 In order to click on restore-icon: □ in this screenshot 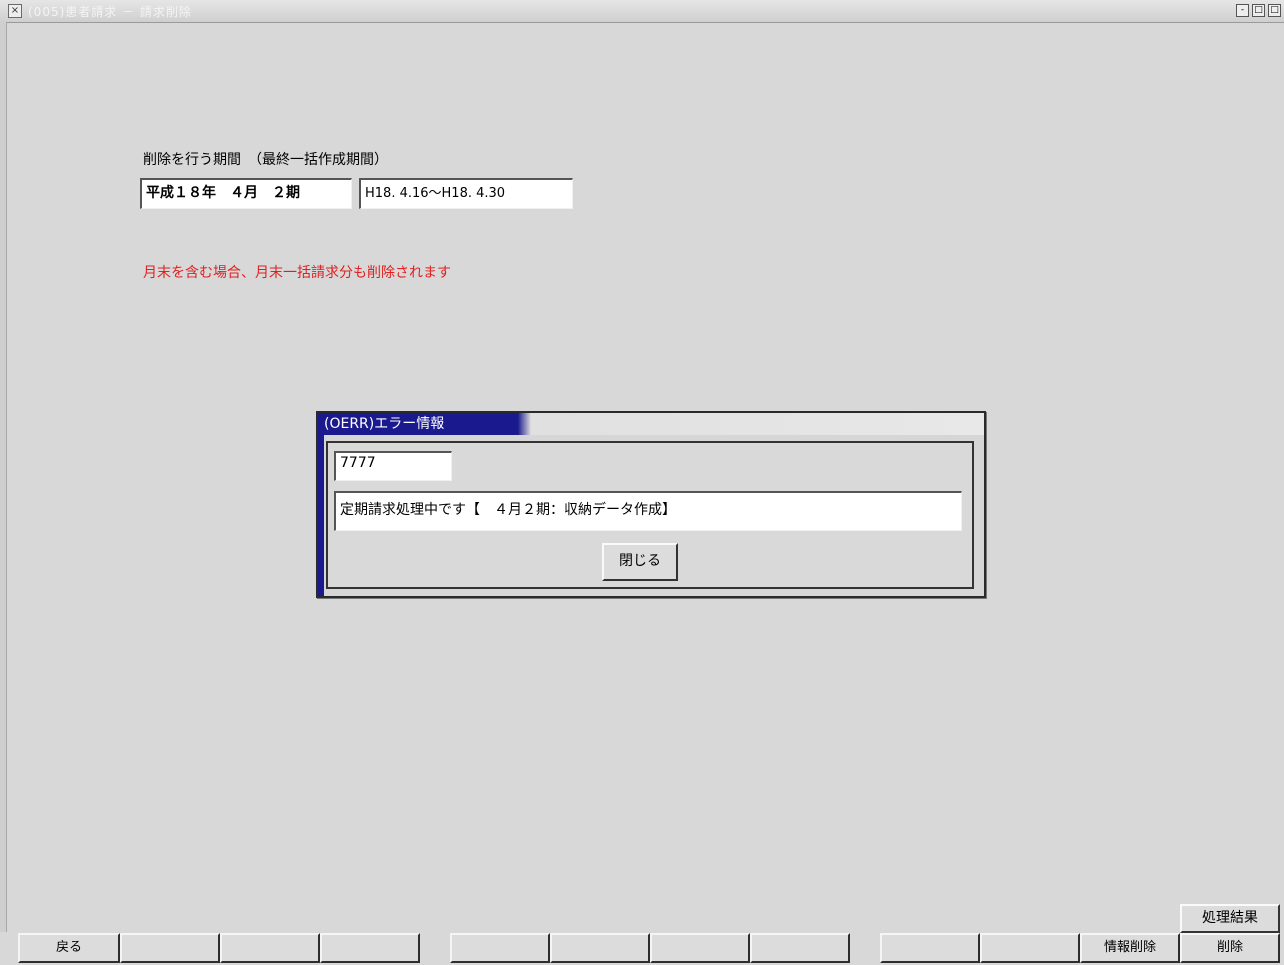, I will do `click(1274, 10)`.